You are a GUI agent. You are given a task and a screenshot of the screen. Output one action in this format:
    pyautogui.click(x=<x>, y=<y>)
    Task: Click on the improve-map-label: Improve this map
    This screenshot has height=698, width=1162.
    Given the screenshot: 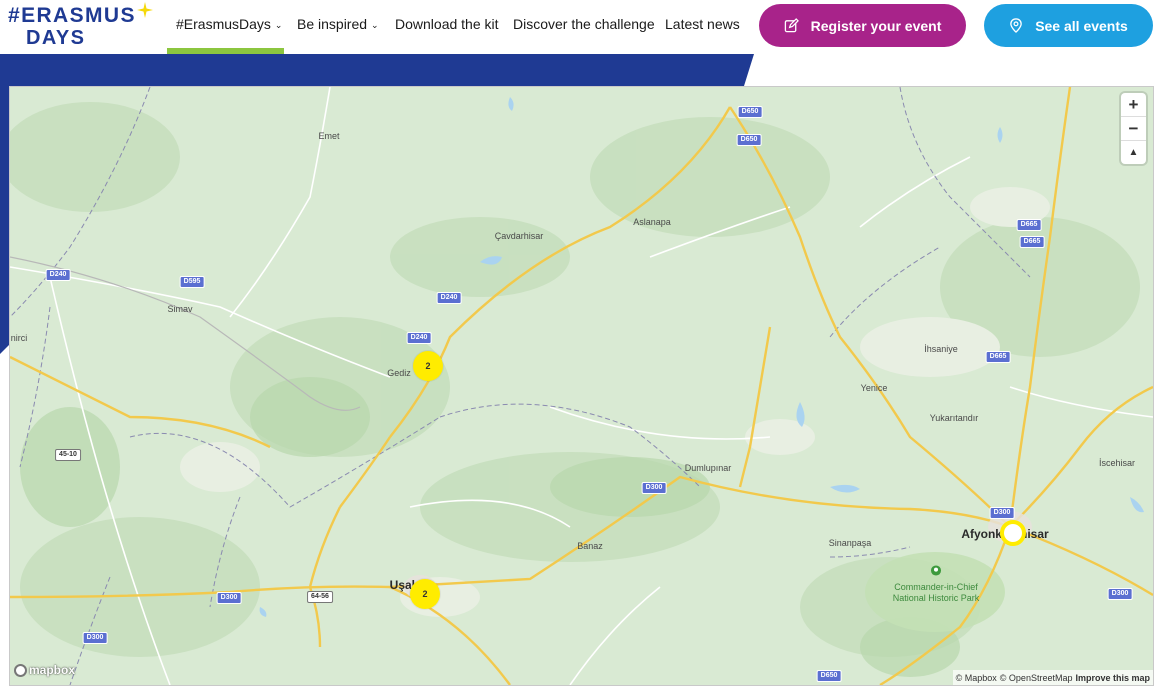 What is the action you would take?
    pyautogui.click(x=1112, y=677)
    